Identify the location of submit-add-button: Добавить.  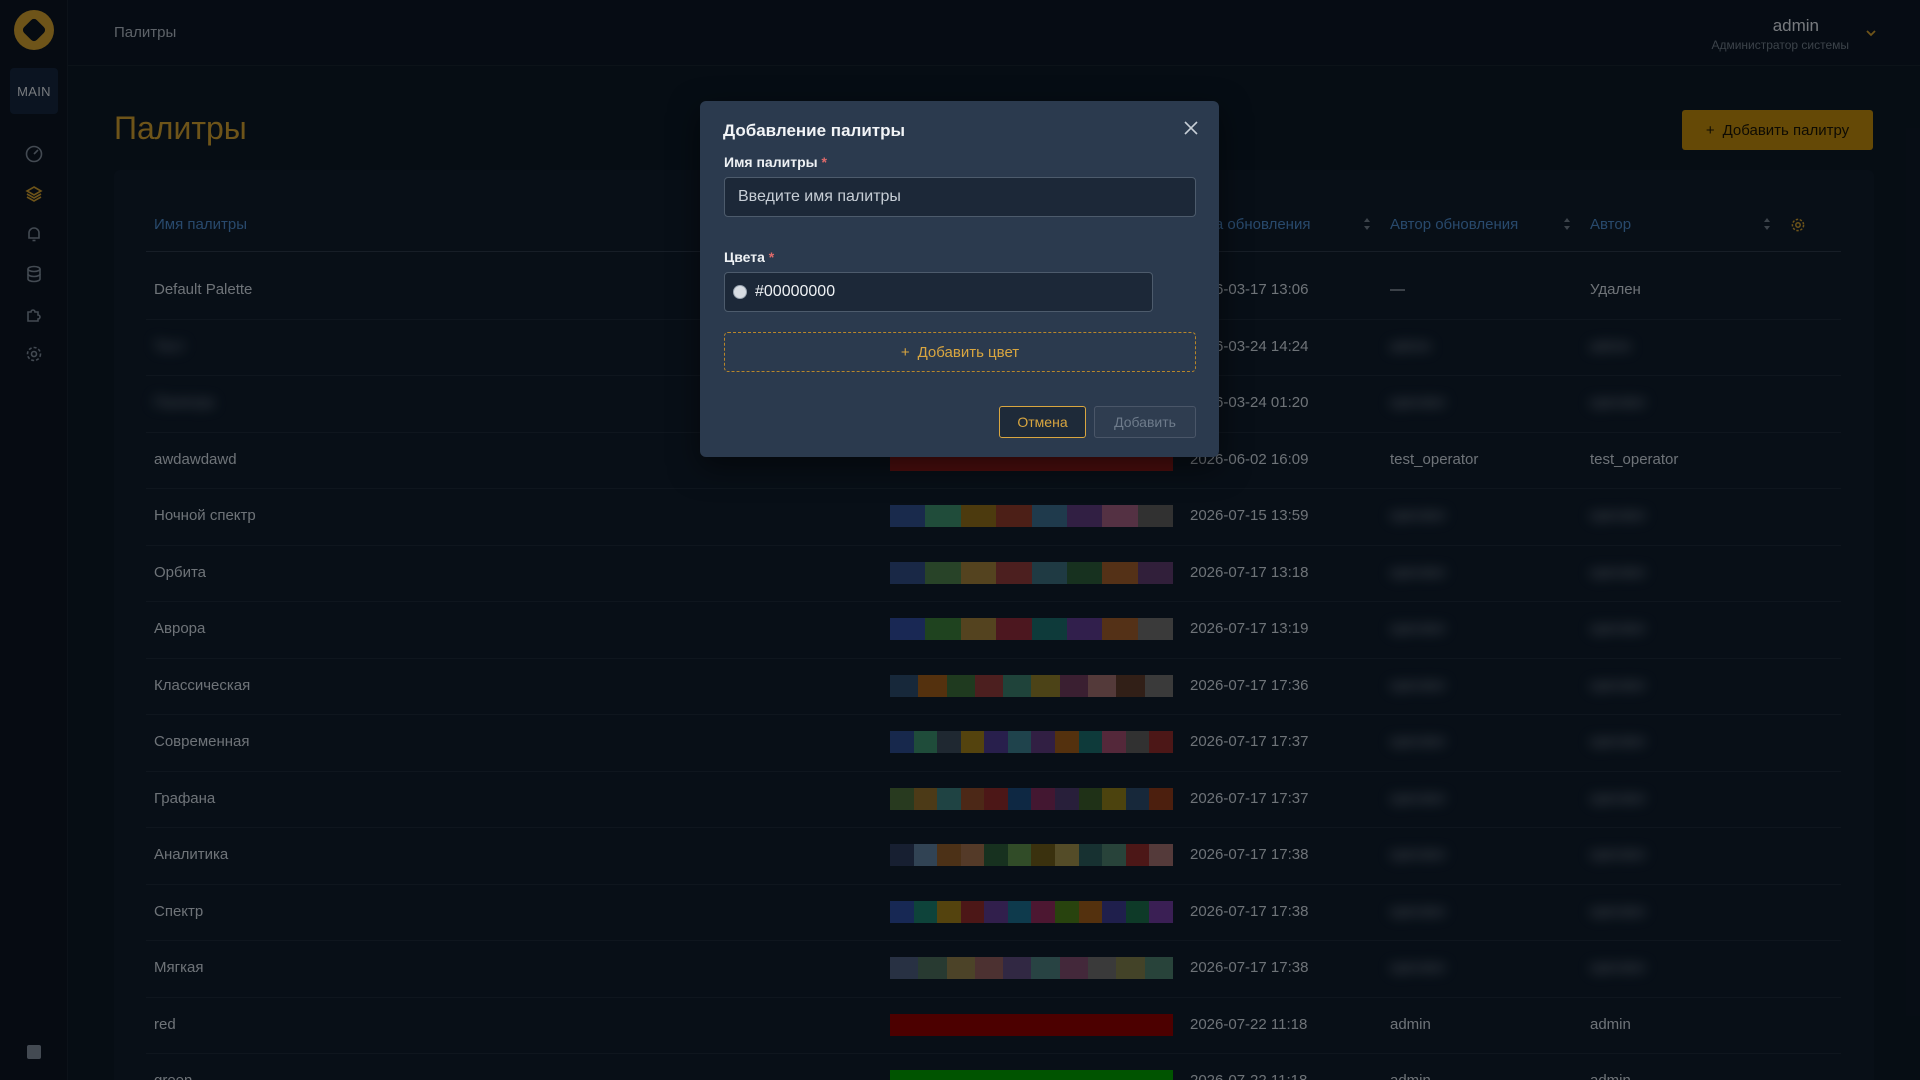
(1145, 422).